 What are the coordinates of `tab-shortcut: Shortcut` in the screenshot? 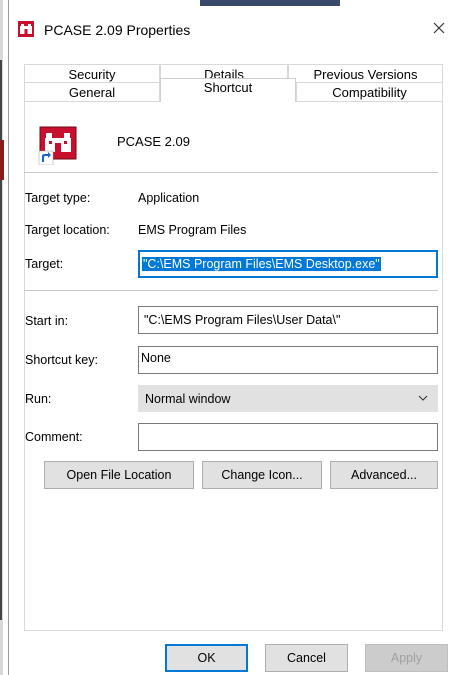 It's located at (228, 90).